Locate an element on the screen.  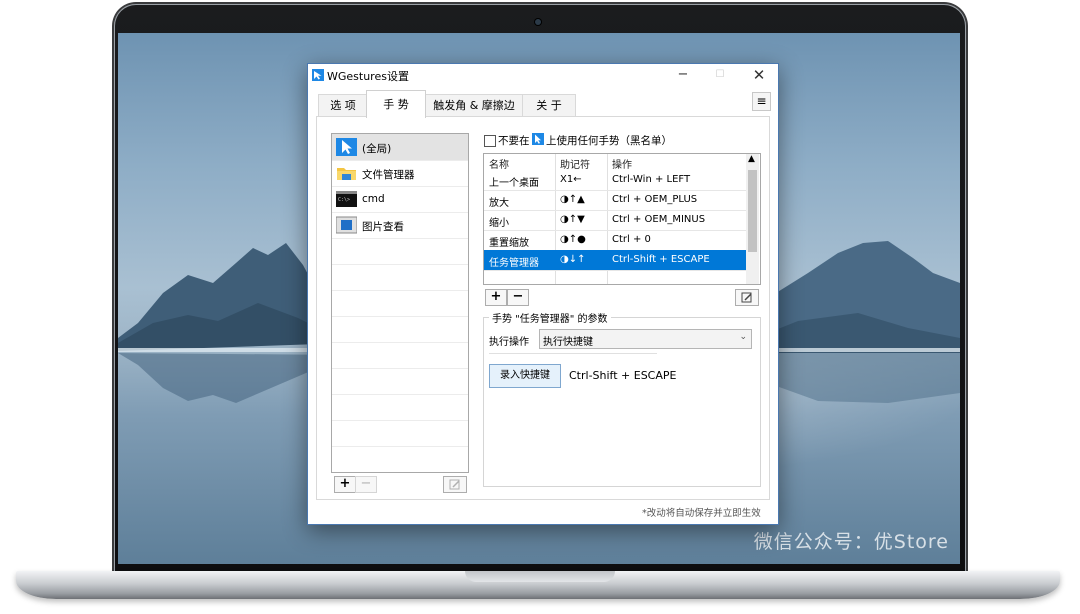
app-item-image-viewer: 图片查看 is located at coordinates (400, 225).